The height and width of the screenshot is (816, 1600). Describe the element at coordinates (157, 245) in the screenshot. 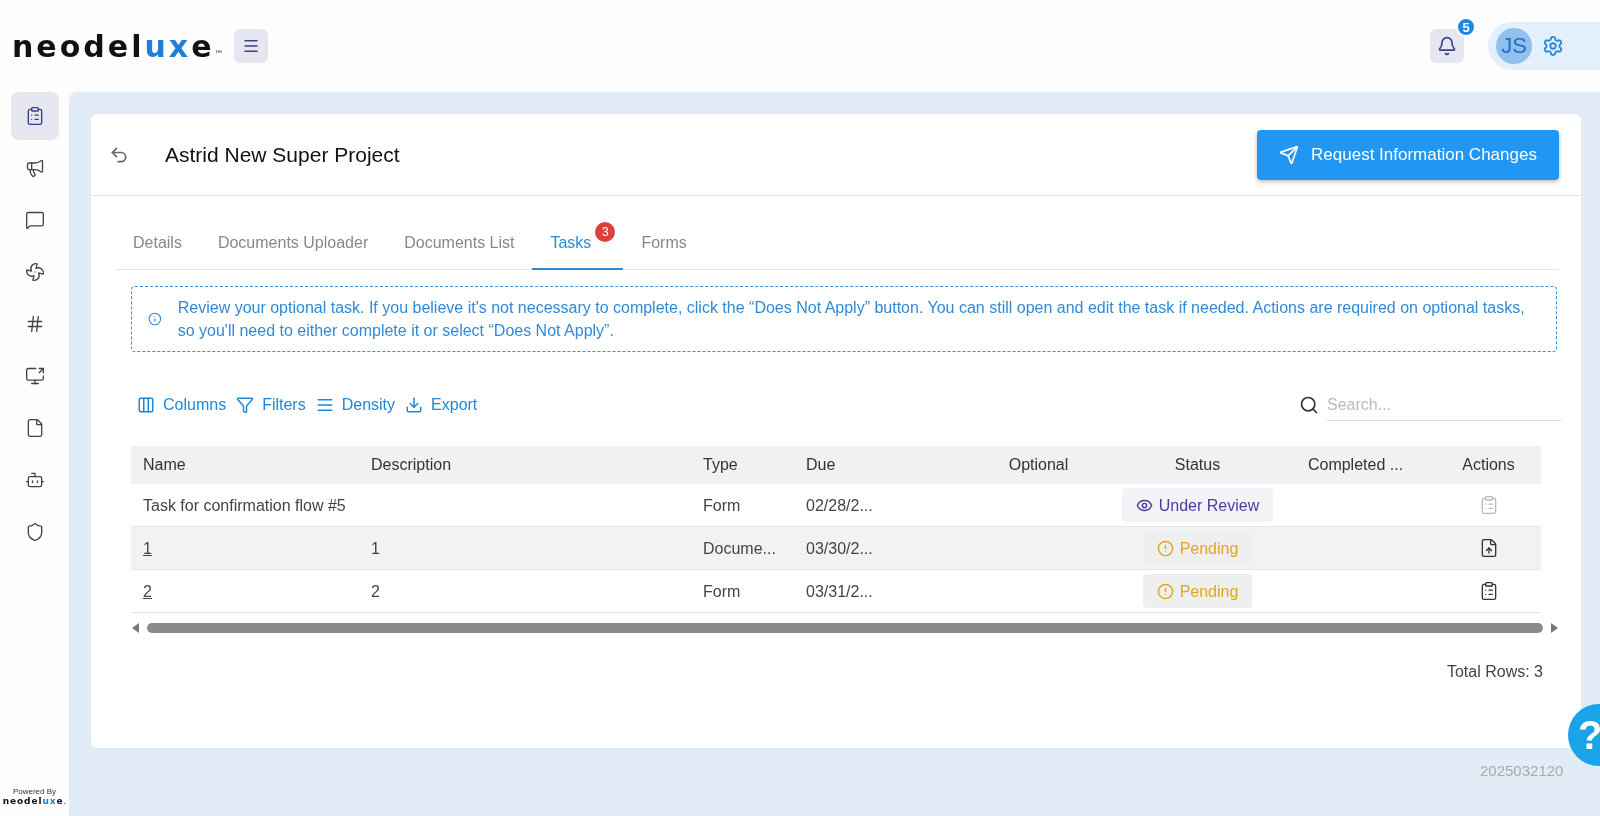

I see `tab: Details` at that location.